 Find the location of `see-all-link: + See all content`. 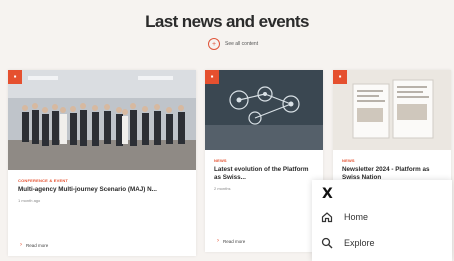

see-all-link: + See all content is located at coordinates (233, 44).